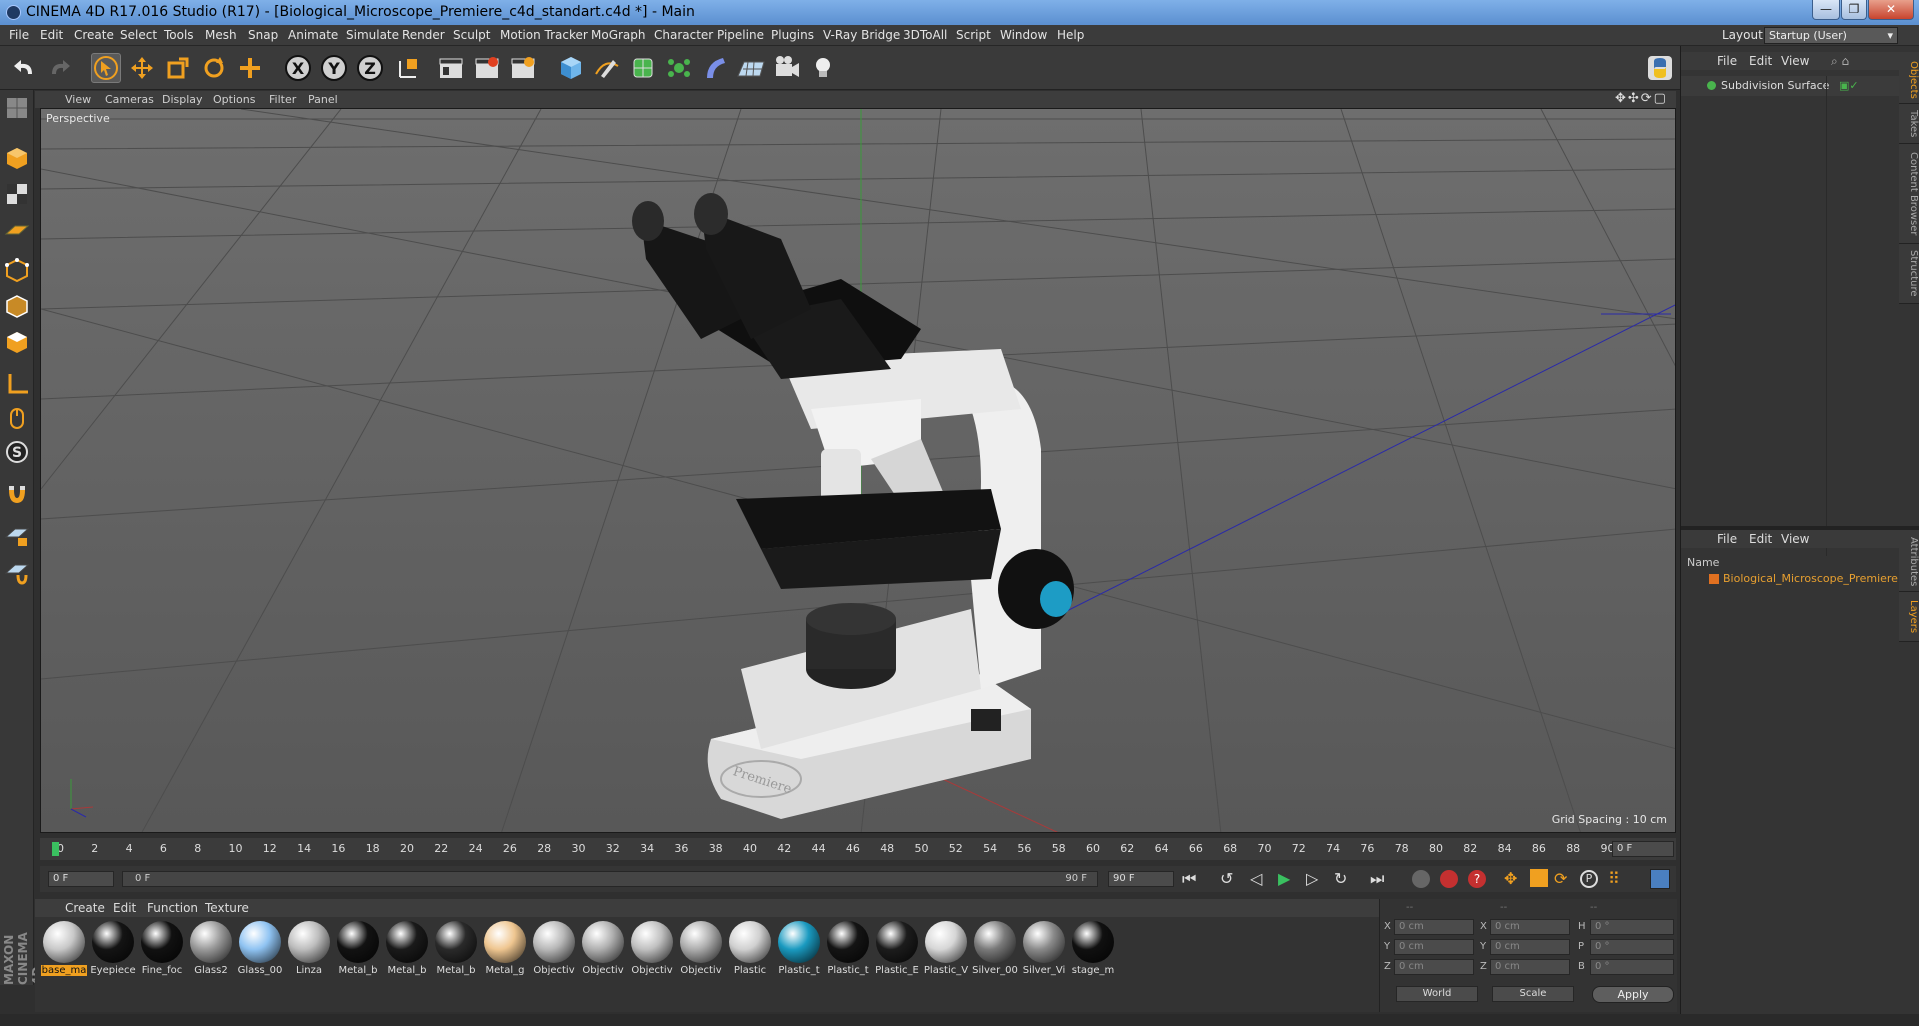 The width and height of the screenshot is (1919, 1026). I want to click on material-item: Silver_Vi, so click(1044, 951).